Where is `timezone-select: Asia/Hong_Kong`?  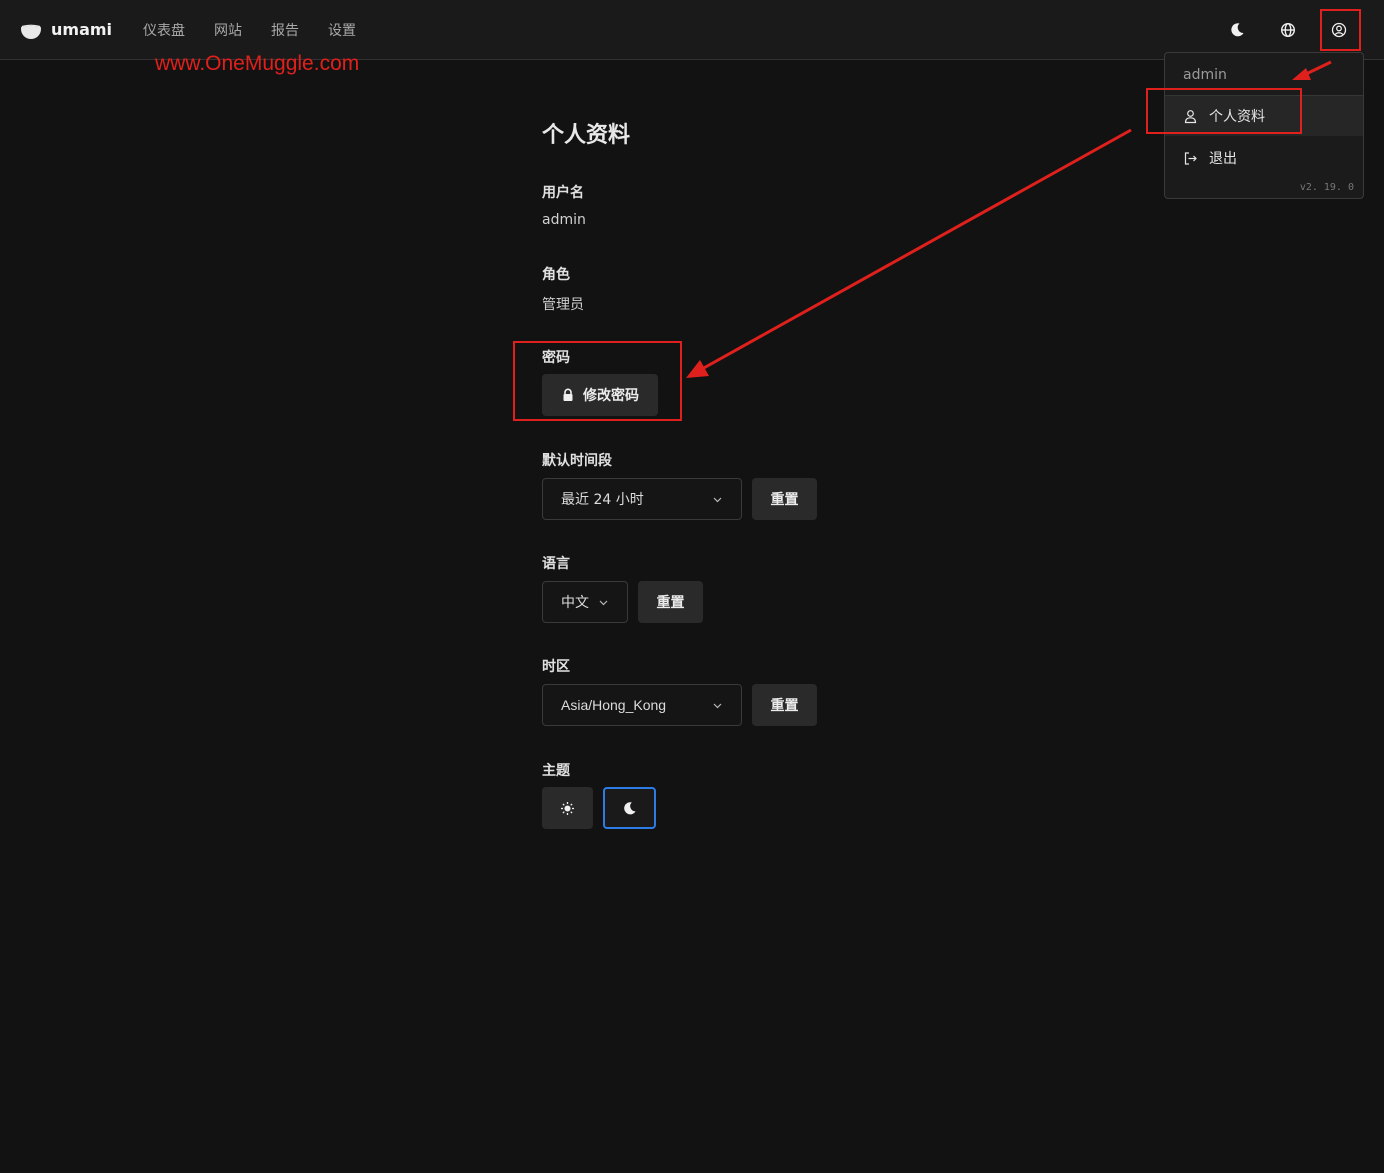
timezone-select: Asia/Hong_Kong is located at coordinates (642, 705).